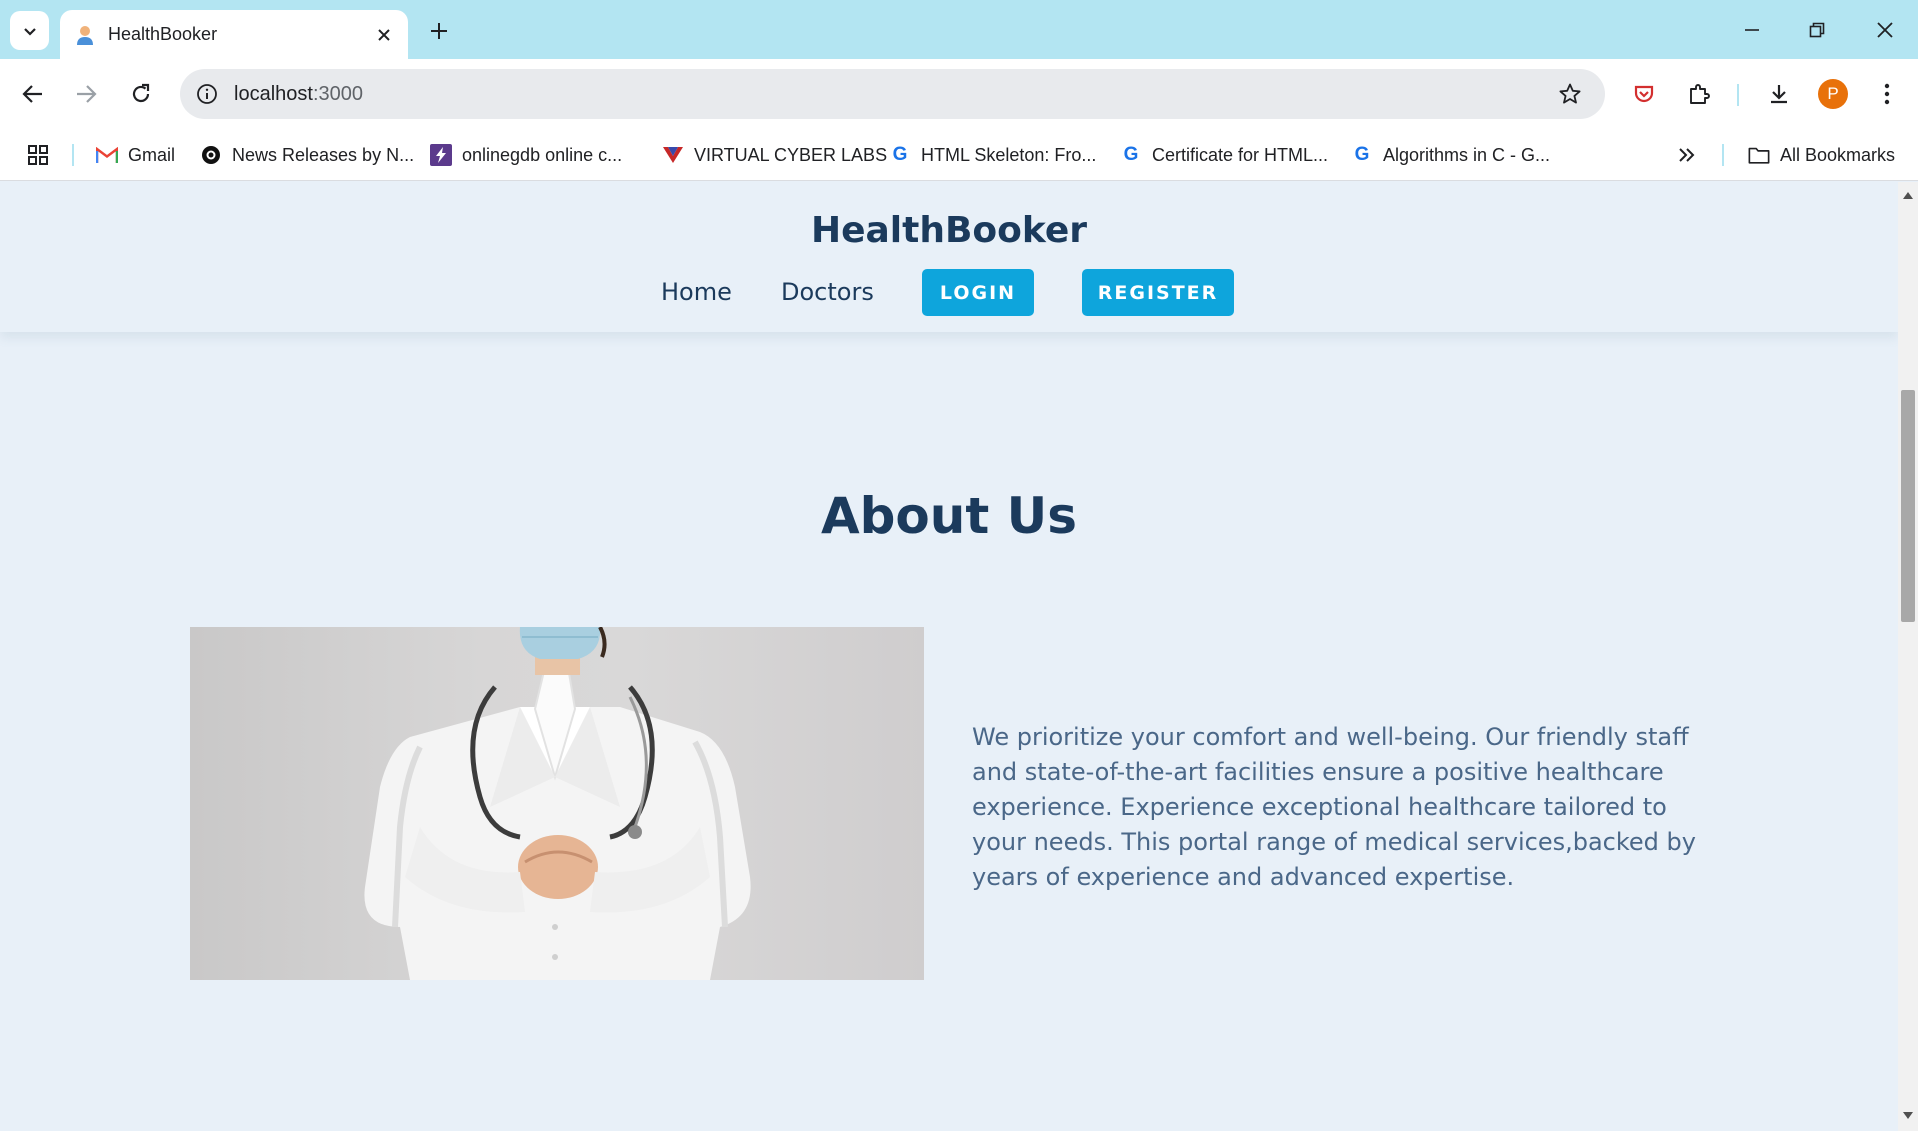 This screenshot has width=1918, height=1131. I want to click on bookmark-label: Gmail, so click(152, 154).